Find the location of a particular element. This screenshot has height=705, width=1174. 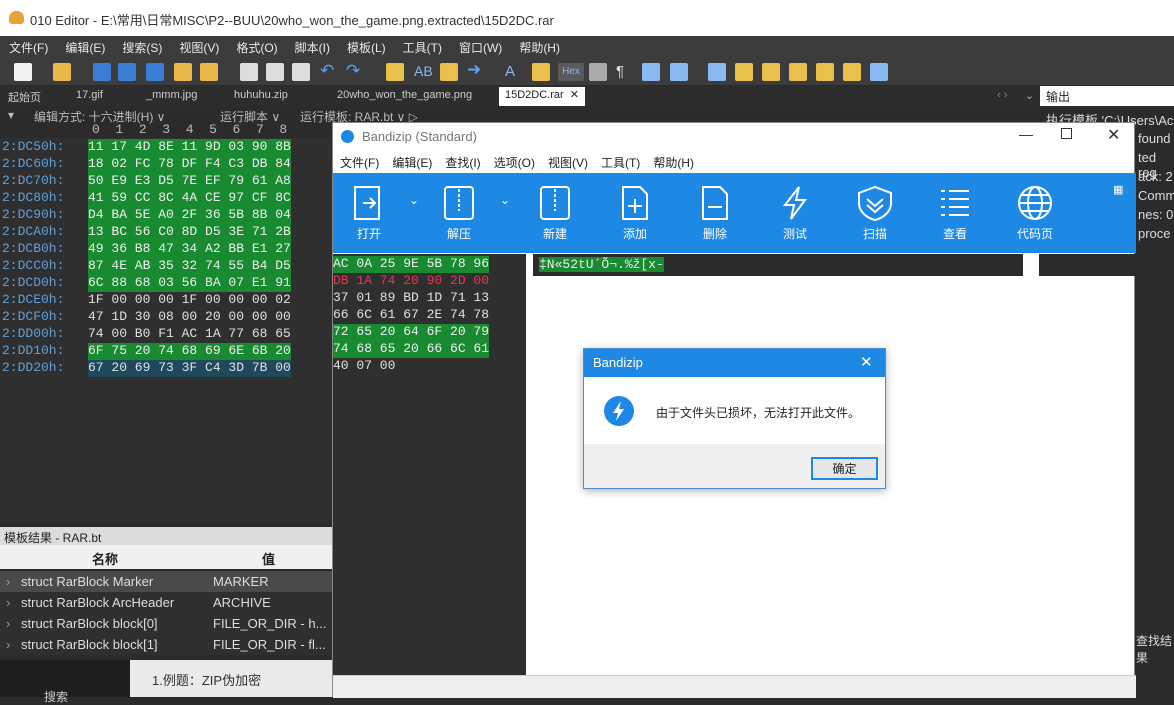

menu-window: 窗口(W) is located at coordinates (480, 46).